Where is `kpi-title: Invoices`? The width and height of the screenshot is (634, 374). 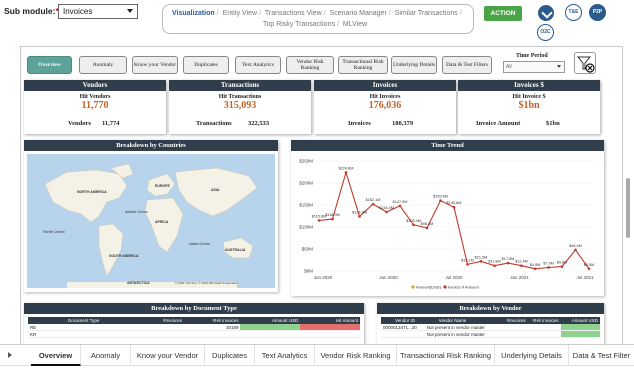
kpi-title: Invoices is located at coordinates (385, 85).